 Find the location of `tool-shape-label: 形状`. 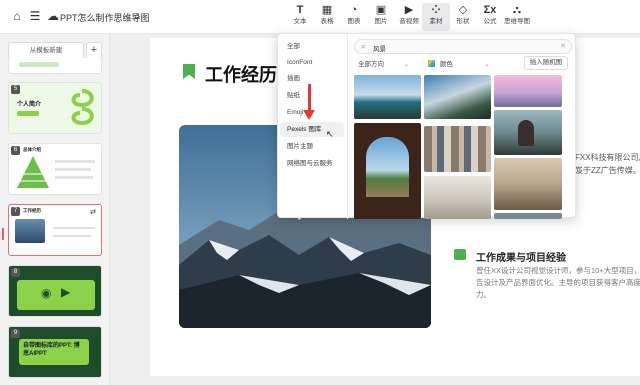

tool-shape-label: 形状 is located at coordinates (463, 21).